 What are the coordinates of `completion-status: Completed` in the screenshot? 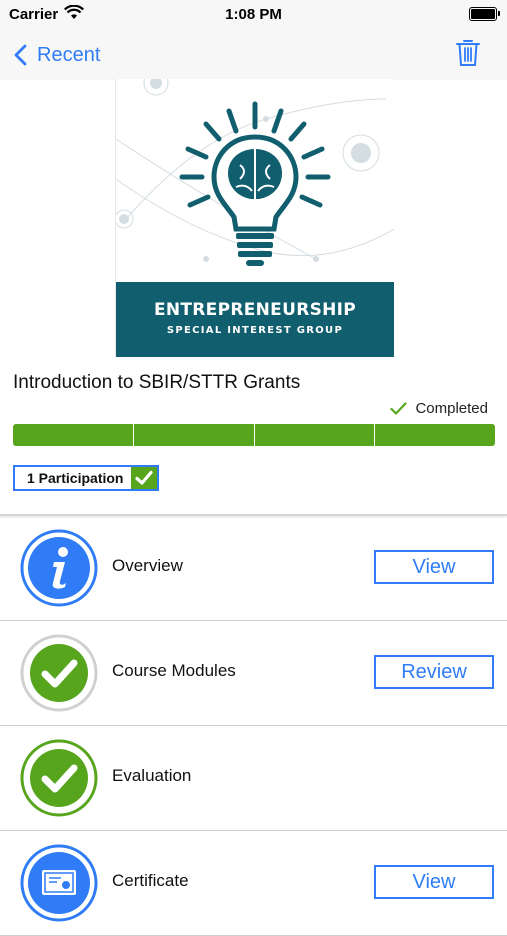 It's located at (439, 408).